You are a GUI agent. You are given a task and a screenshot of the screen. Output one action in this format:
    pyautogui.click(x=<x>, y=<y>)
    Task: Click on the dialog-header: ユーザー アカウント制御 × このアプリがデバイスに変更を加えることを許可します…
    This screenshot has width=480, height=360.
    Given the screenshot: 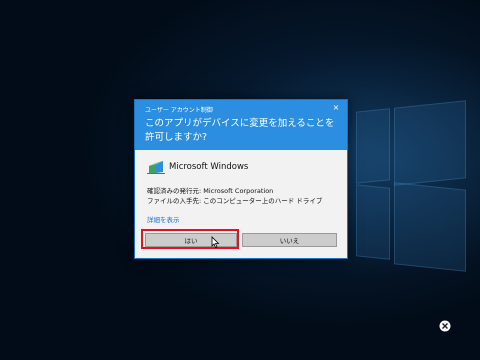 What is the action you would take?
    pyautogui.click(x=241, y=125)
    